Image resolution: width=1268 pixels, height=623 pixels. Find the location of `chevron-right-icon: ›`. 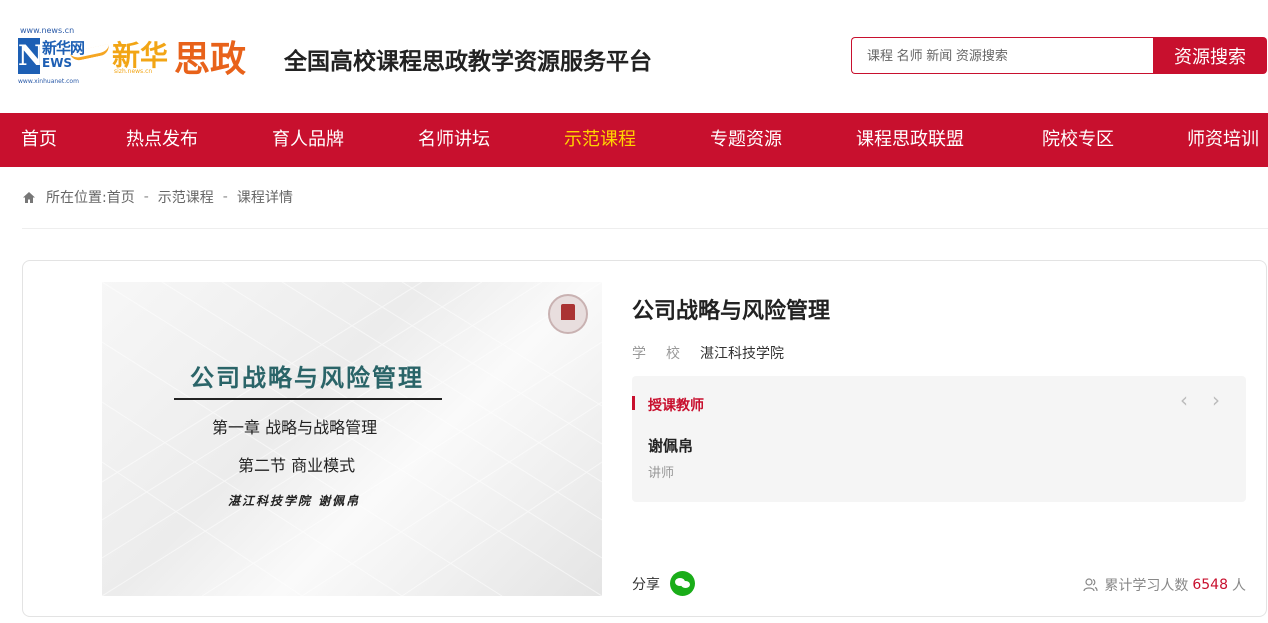

chevron-right-icon: › is located at coordinates (1216, 400).